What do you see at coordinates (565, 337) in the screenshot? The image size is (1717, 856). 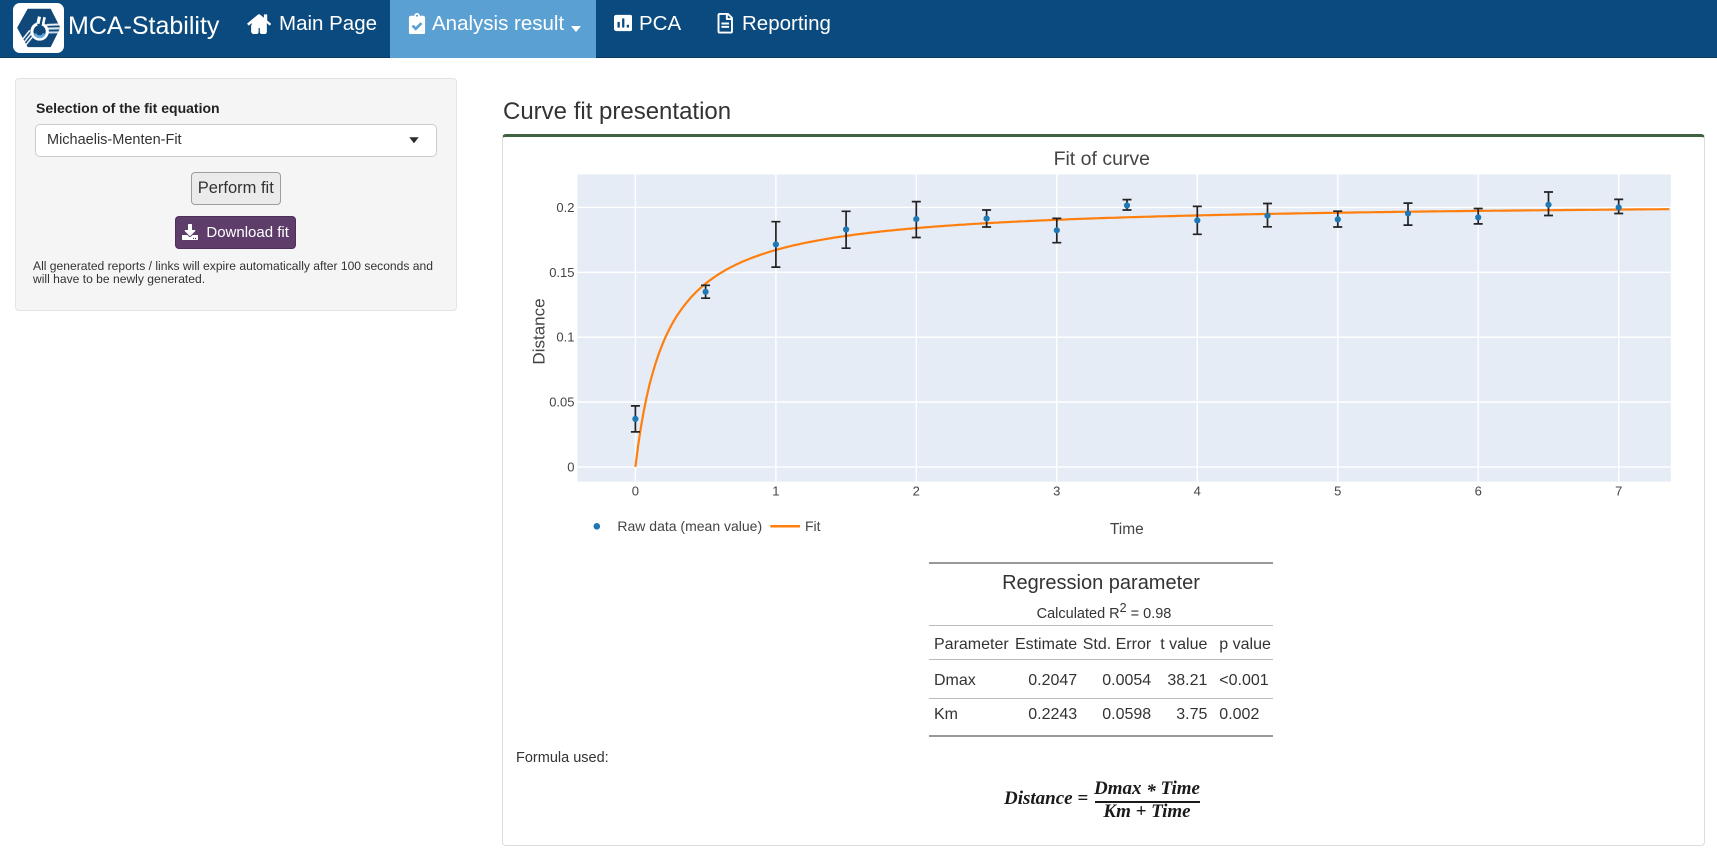 I see `svg-text: 0.1` at bounding box center [565, 337].